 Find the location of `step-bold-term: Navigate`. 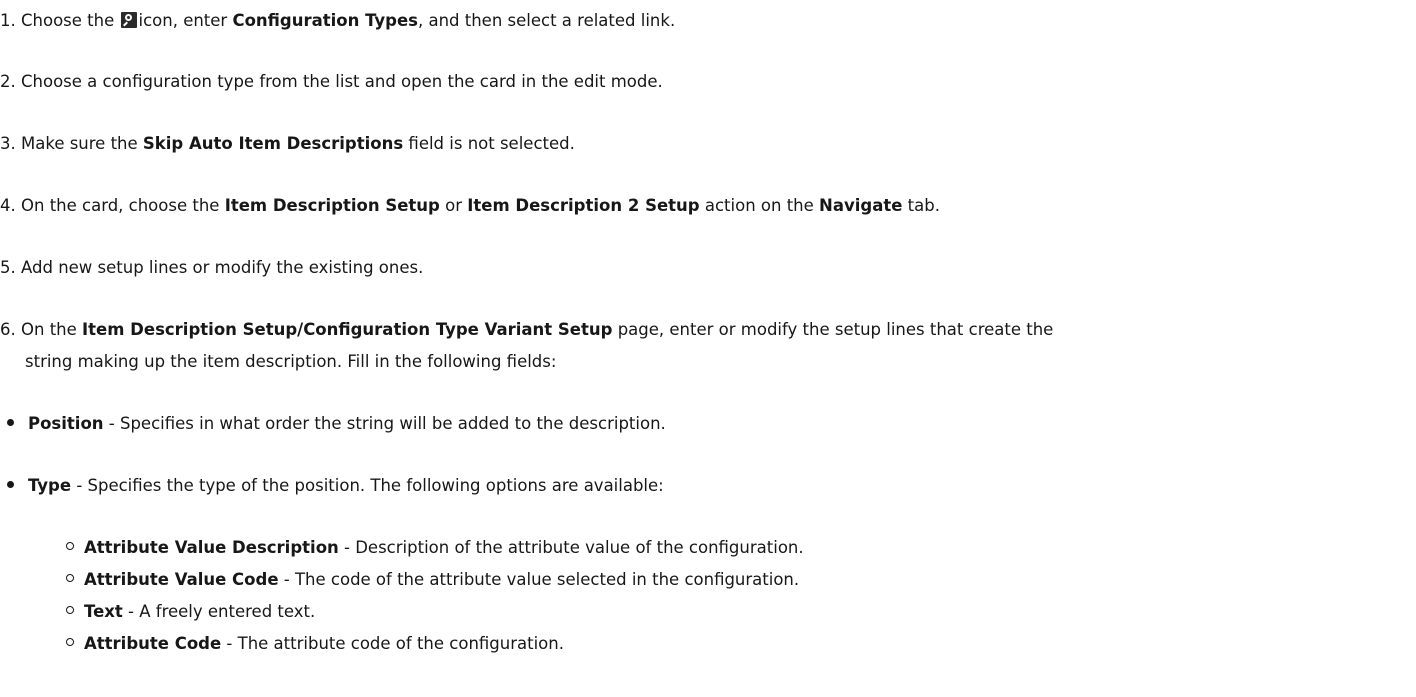

step-bold-term: Navigate is located at coordinates (861, 205).